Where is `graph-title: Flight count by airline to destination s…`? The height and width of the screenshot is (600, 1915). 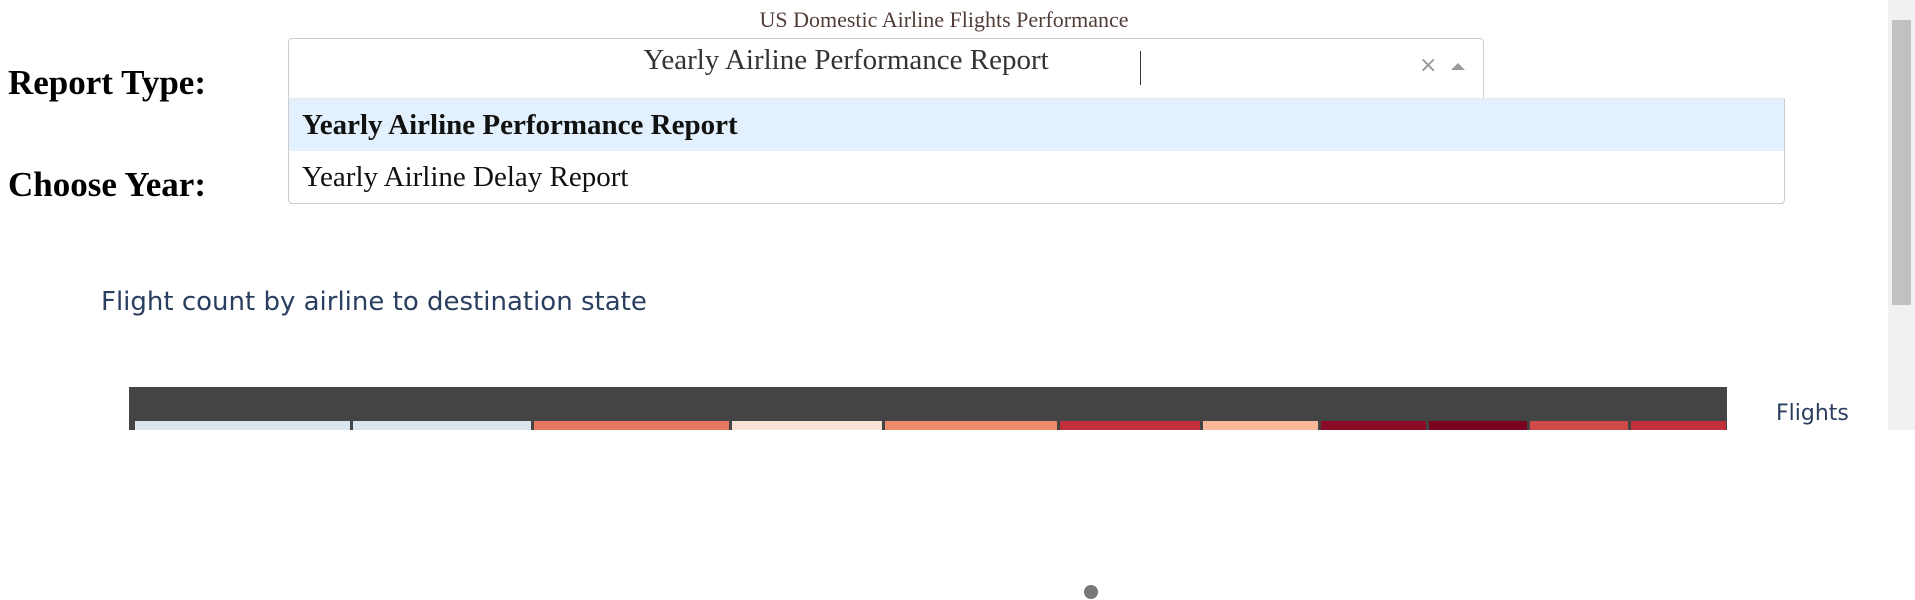
graph-title: Flight count by airline to destination s… is located at coordinates (374, 302).